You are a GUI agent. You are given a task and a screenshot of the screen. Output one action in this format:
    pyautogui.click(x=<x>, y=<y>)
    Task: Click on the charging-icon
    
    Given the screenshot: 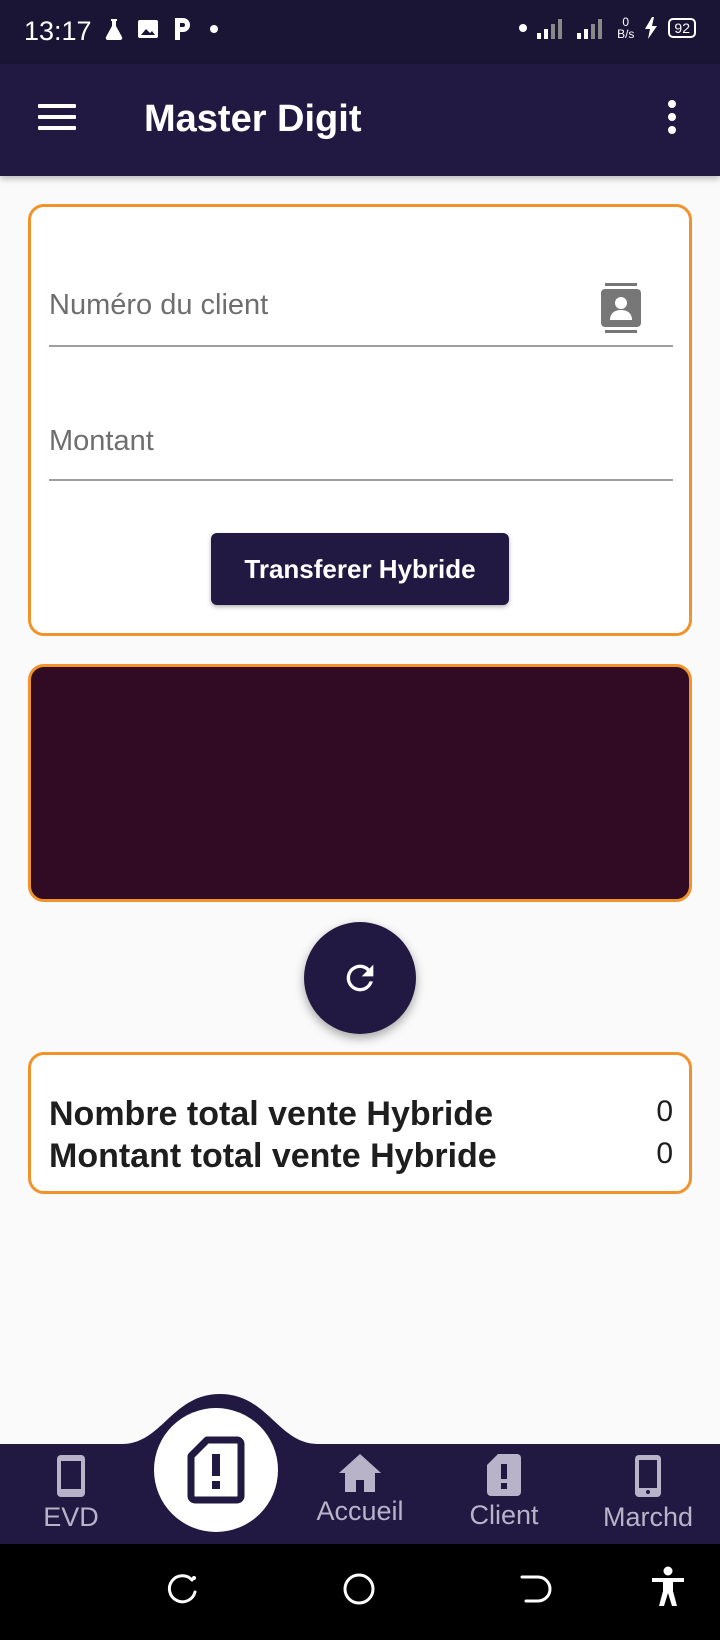 What is the action you would take?
    pyautogui.click(x=651, y=28)
    